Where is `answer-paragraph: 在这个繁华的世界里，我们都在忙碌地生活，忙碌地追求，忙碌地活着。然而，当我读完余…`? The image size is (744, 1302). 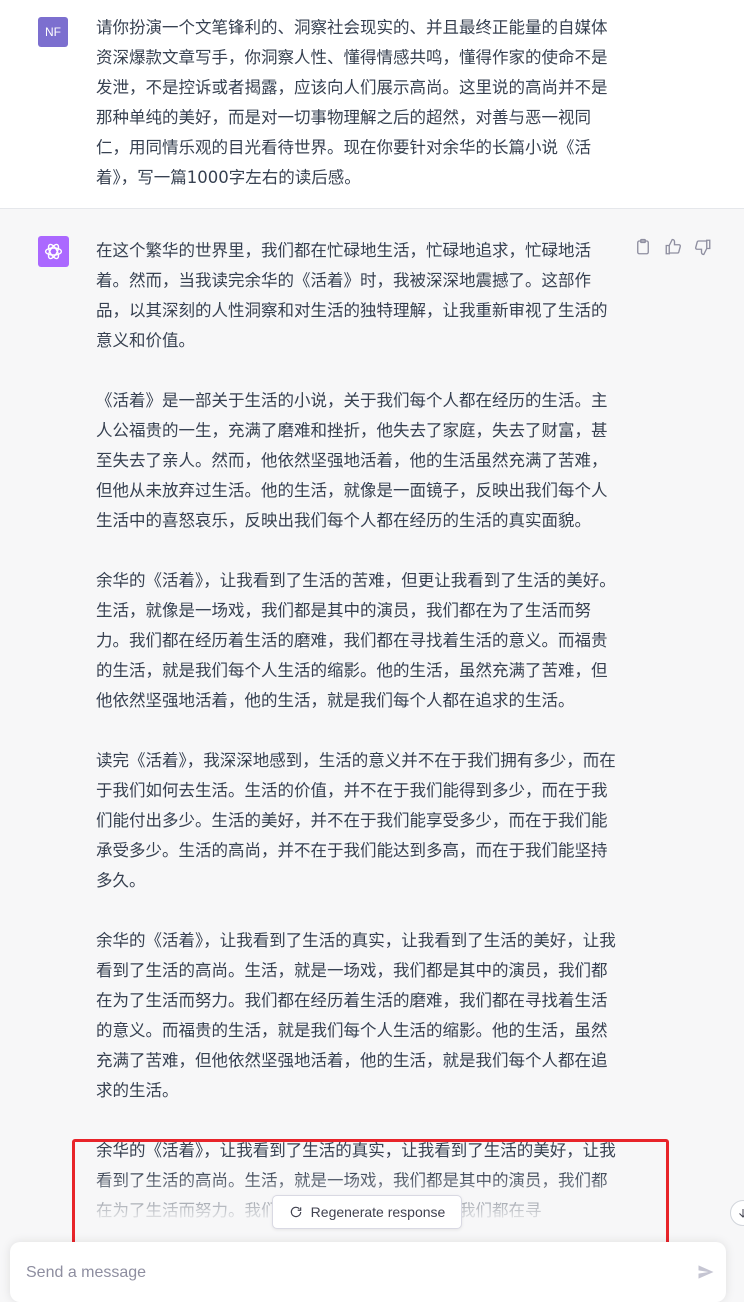 answer-paragraph: 在这个繁华的世界里，我们都在忙碌地生活，忙碌地追求，忙碌地活着。然而，当我读完余… is located at coordinates (352, 295).